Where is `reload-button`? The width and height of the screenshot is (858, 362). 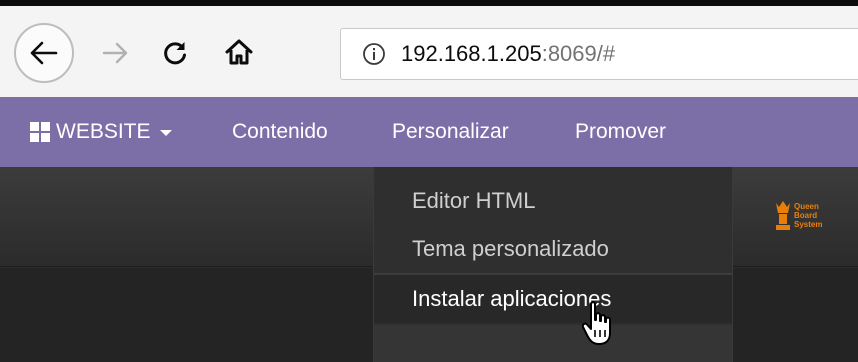
reload-button is located at coordinates (175, 53).